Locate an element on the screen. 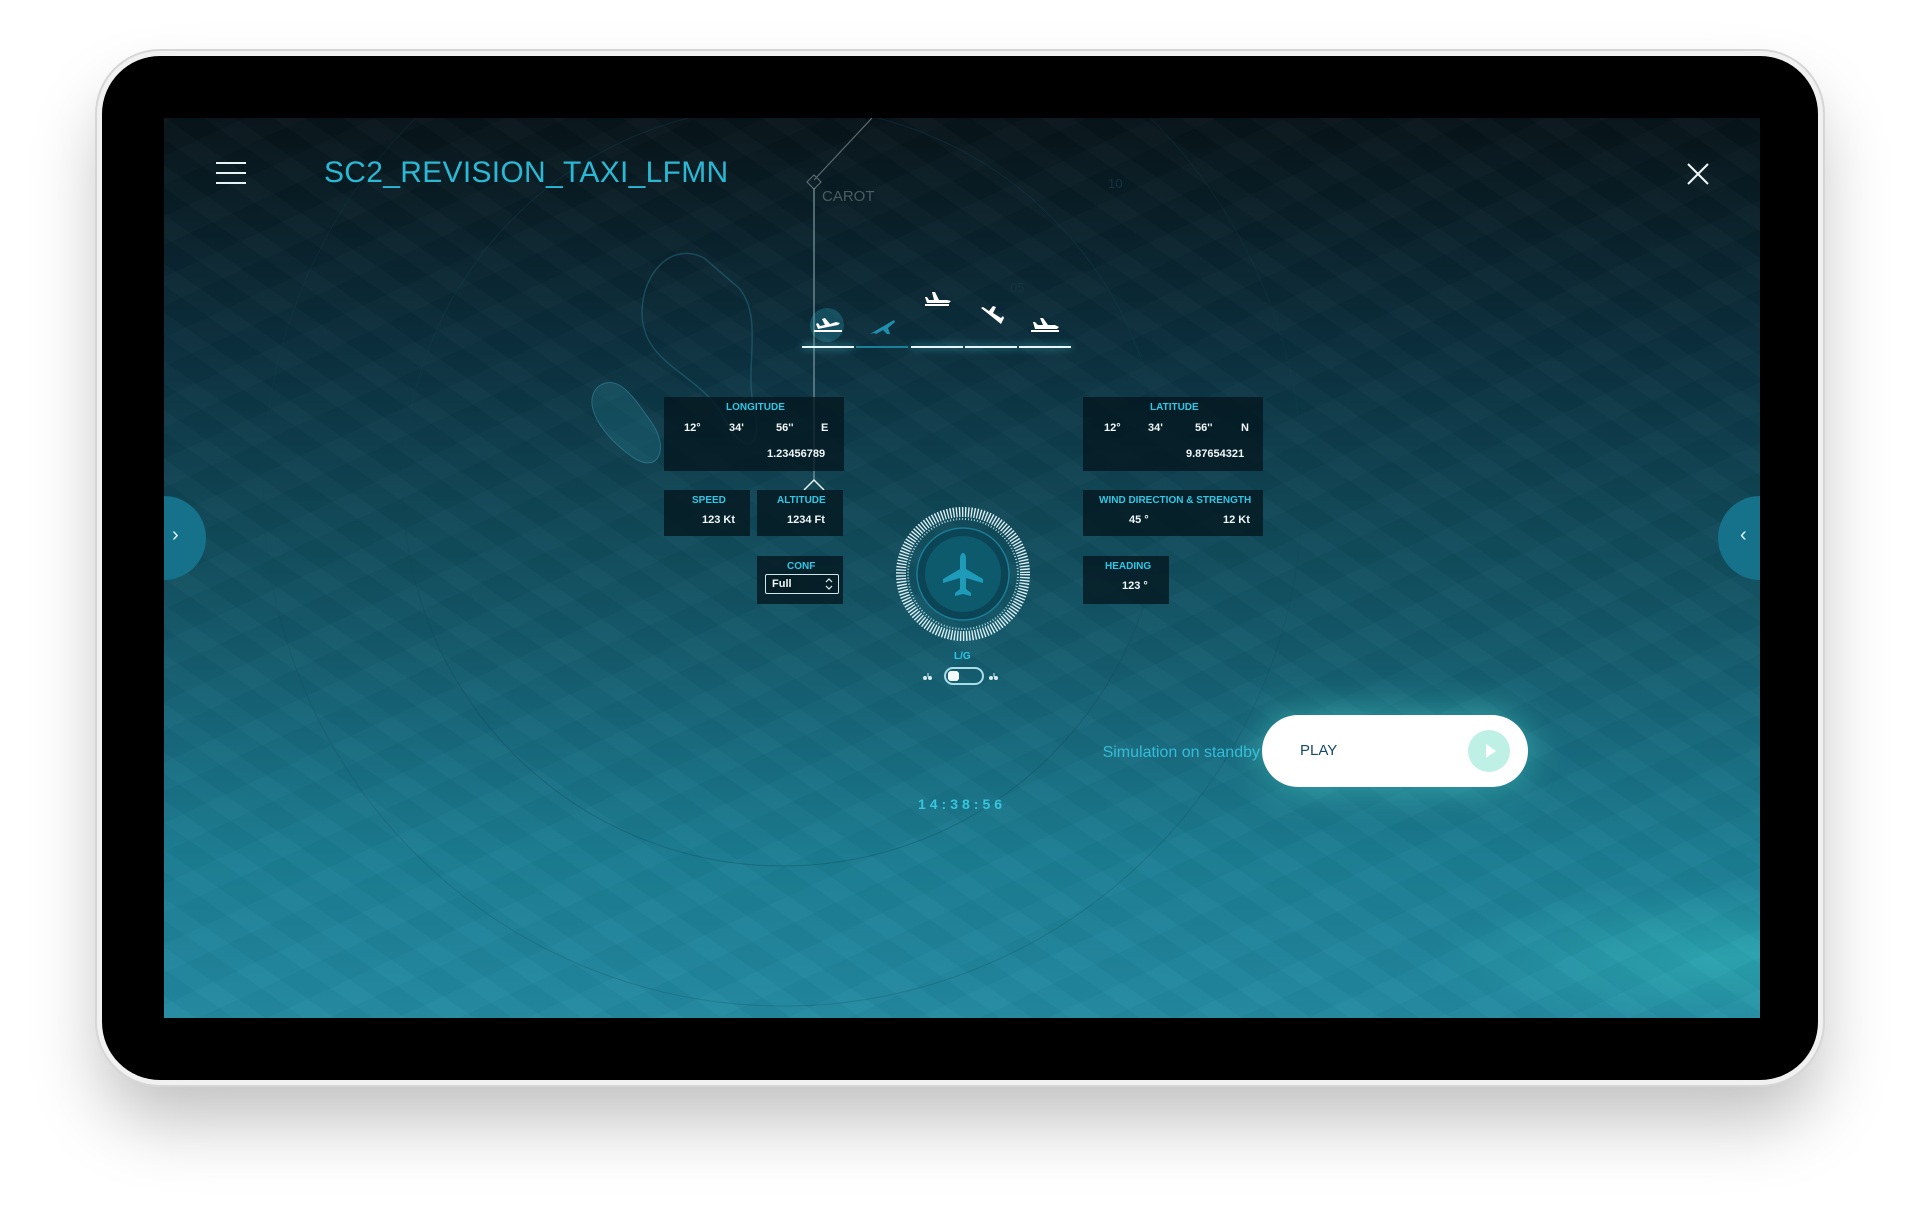 The height and width of the screenshot is (1223, 1920). heading-label: HEADING is located at coordinates (1128, 566).